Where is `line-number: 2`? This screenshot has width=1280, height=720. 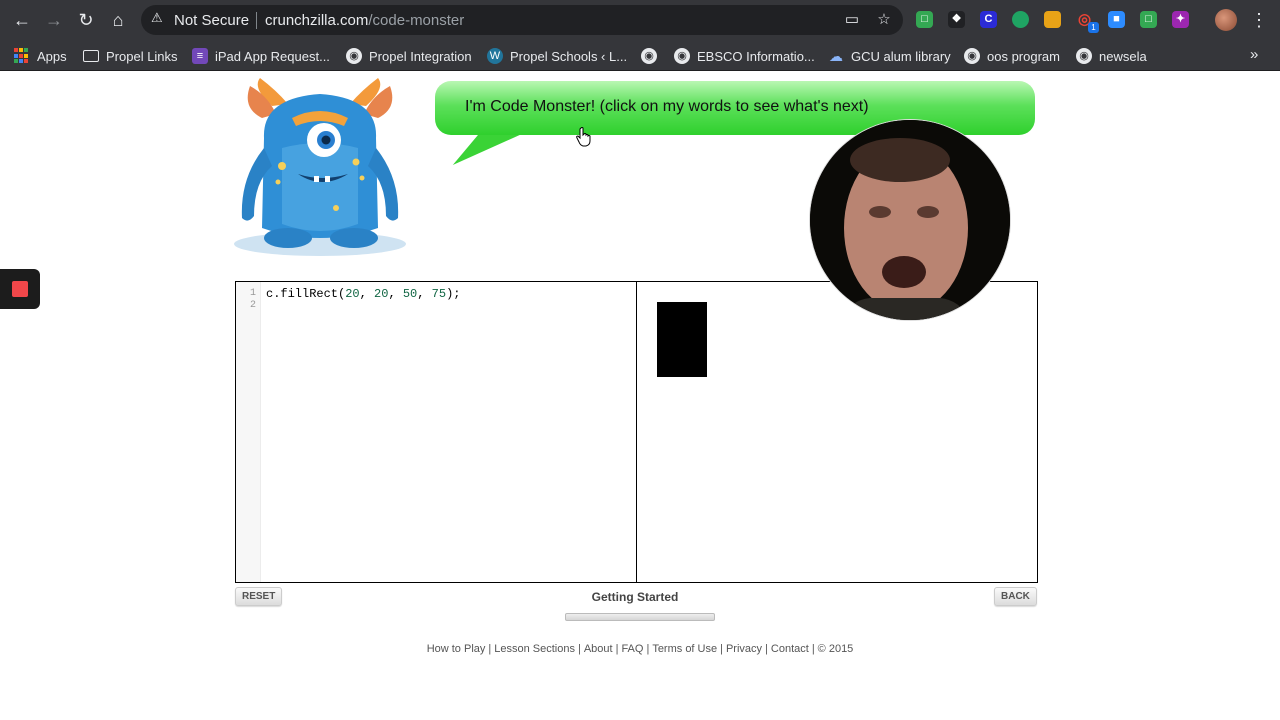 line-number: 2 is located at coordinates (252, 305).